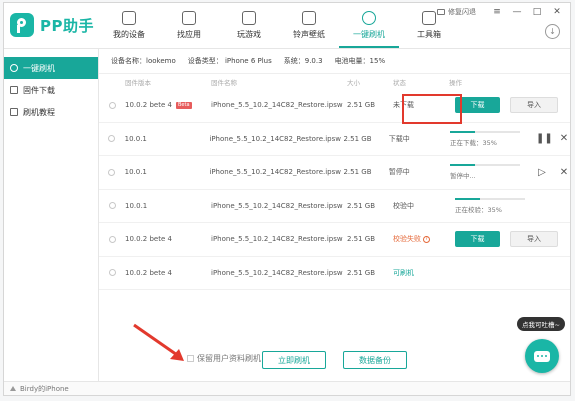  I want to click on toolbox-icon, so click(429, 18).